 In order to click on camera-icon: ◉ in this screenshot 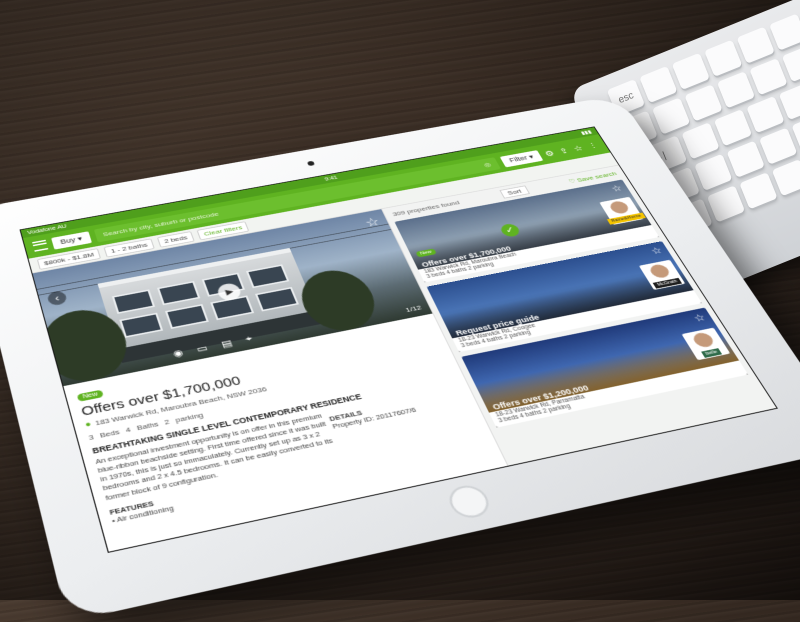, I will do `click(178, 353)`.